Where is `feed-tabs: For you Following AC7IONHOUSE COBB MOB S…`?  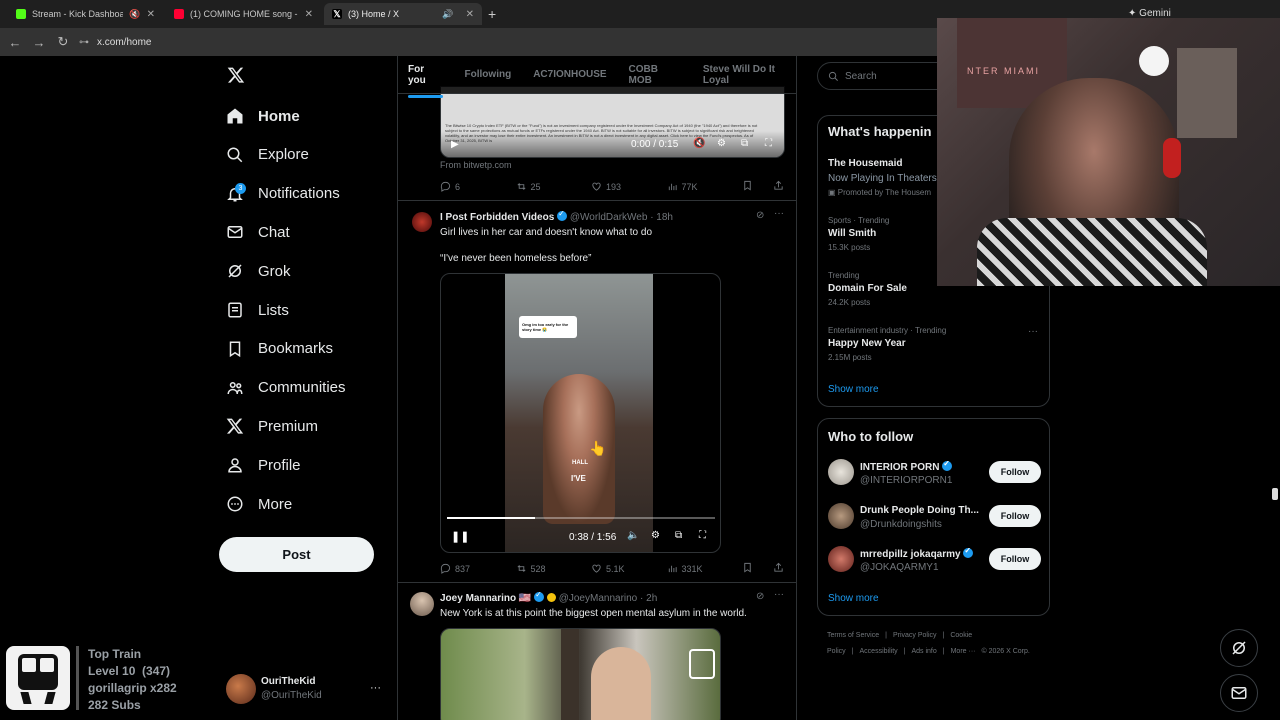 feed-tabs: For you Following AC7IONHOUSE COBB MOB S… is located at coordinates (597, 77).